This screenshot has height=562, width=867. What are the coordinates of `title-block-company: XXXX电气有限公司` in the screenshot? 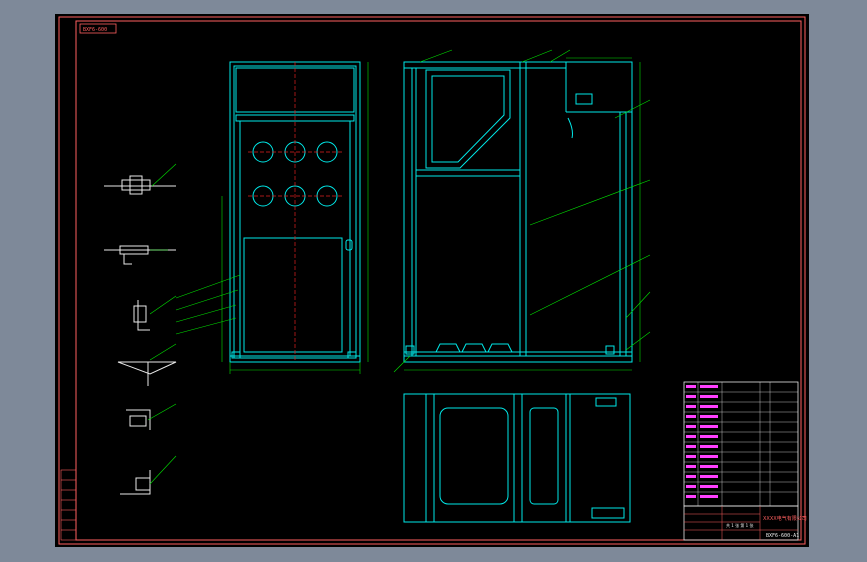 It's located at (785, 518).